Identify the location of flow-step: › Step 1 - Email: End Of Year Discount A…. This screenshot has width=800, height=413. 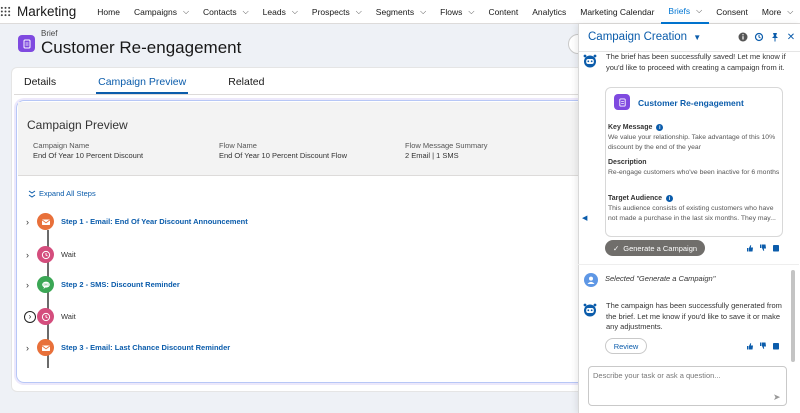
(137, 221).